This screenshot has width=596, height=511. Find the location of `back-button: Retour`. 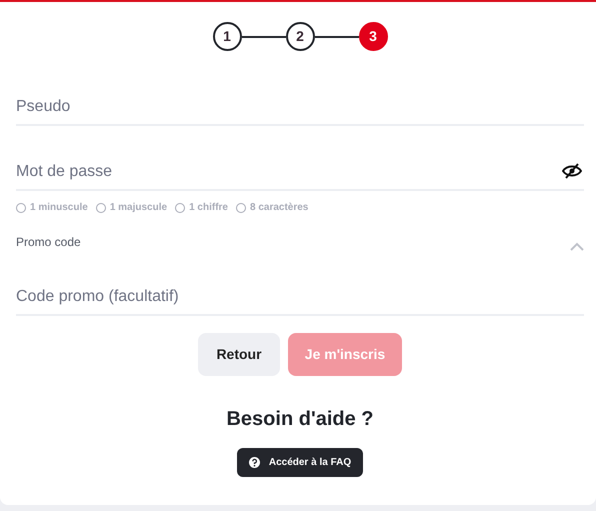

back-button: Retour is located at coordinates (239, 354).